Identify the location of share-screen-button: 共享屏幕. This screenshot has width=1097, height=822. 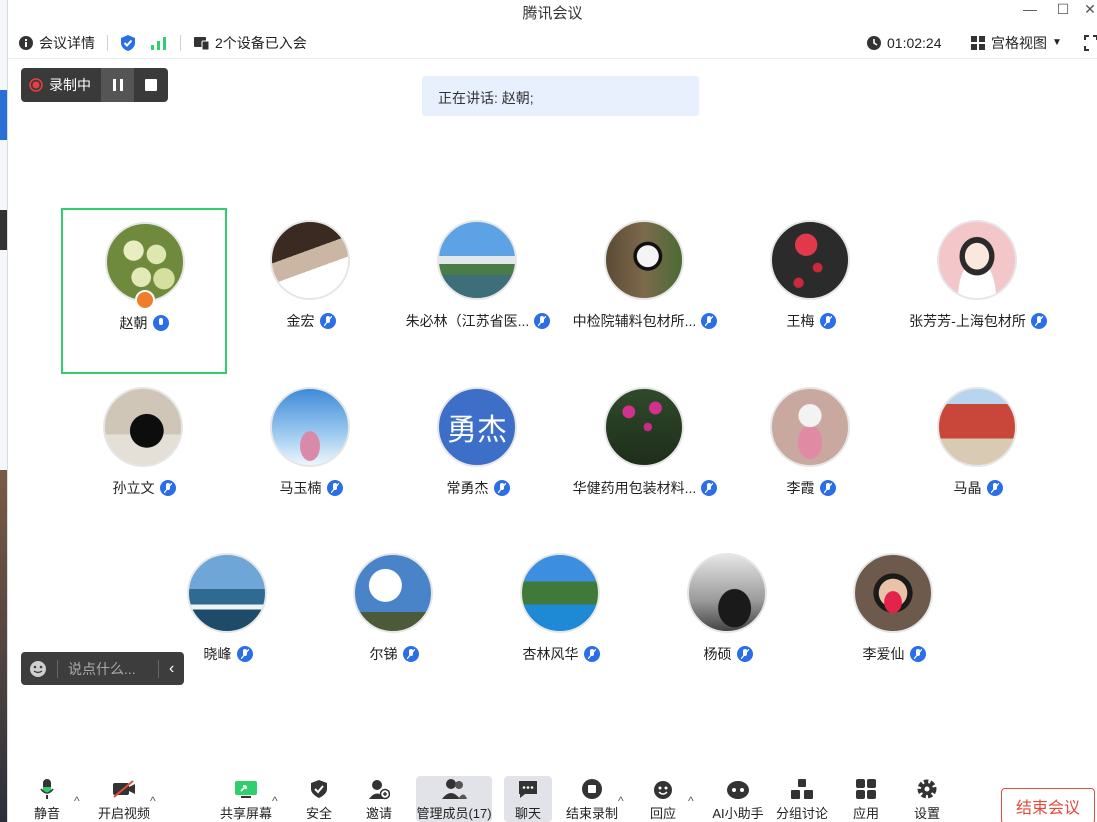
(246, 799).